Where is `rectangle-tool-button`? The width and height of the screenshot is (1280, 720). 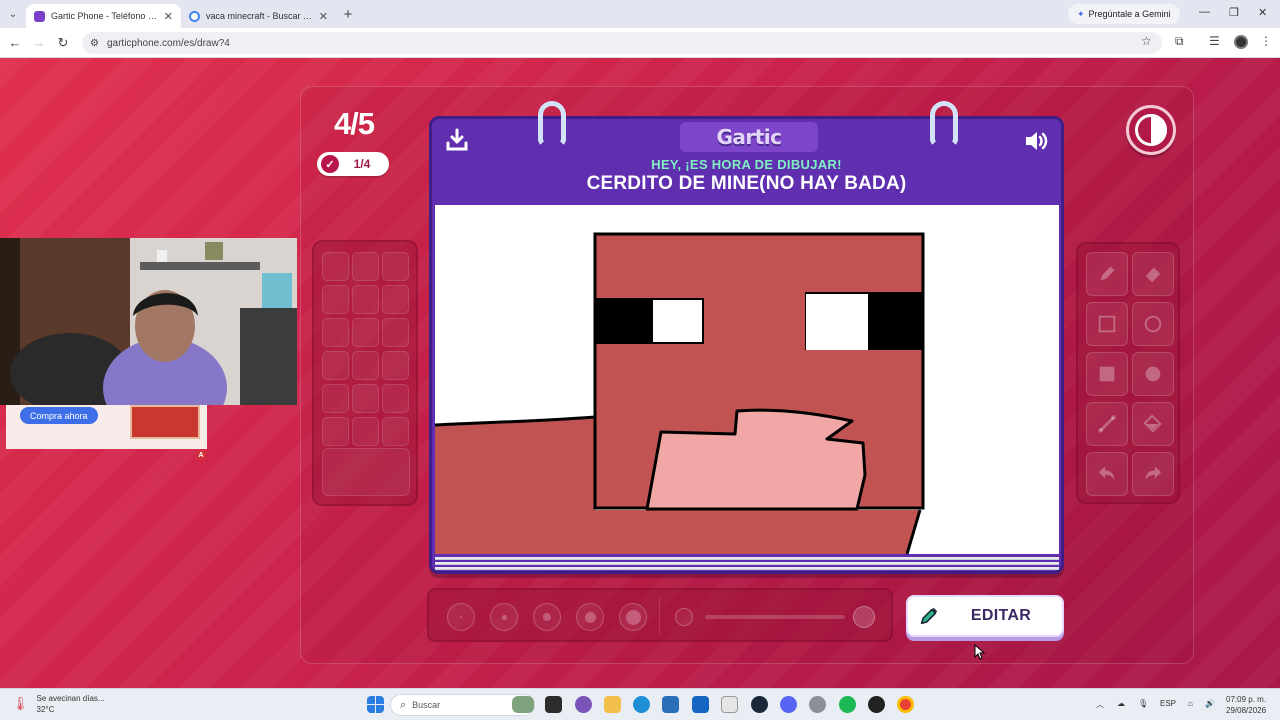 rectangle-tool-button is located at coordinates (1107, 324).